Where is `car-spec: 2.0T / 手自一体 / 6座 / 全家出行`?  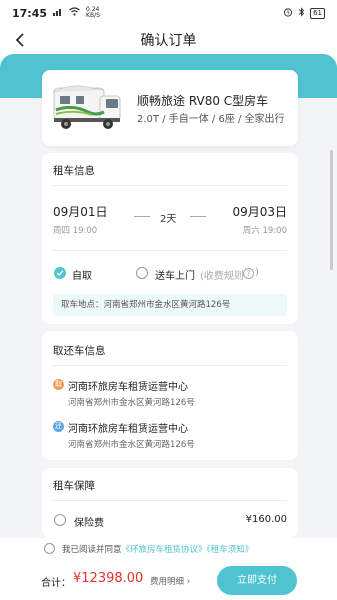 car-spec: 2.0T / 手自一体 / 6座 / 全家出行 is located at coordinates (211, 119).